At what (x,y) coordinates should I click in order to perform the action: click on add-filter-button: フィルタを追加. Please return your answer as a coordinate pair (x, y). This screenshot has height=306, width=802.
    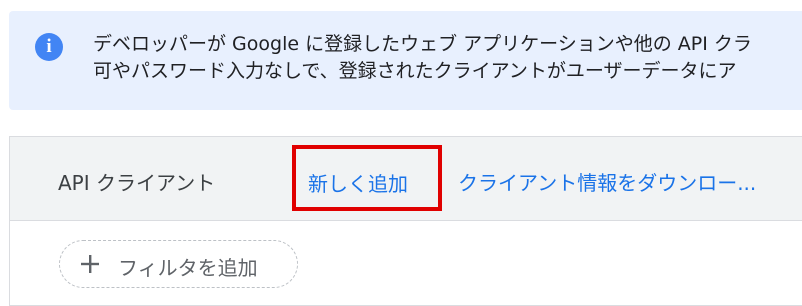
    Looking at the image, I should click on (178, 264).